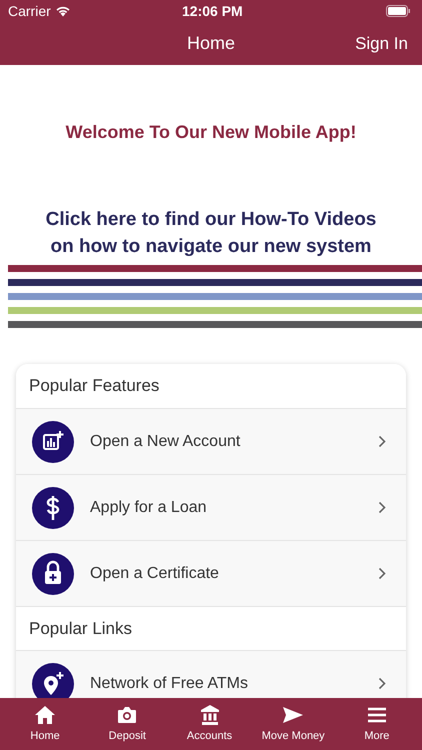 This screenshot has height=750, width=422. I want to click on tab-bar-item: Accounts, so click(210, 724).